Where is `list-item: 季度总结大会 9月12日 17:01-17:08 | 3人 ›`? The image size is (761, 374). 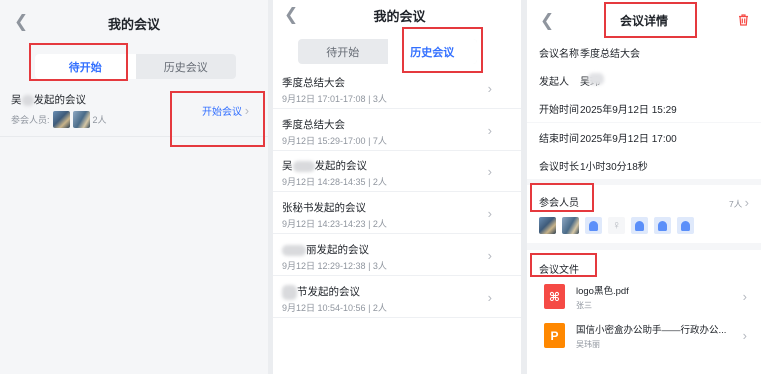 list-item: 季度总结大会 9月12日 17:01-17:08 | 3人 › is located at coordinates (399, 88).